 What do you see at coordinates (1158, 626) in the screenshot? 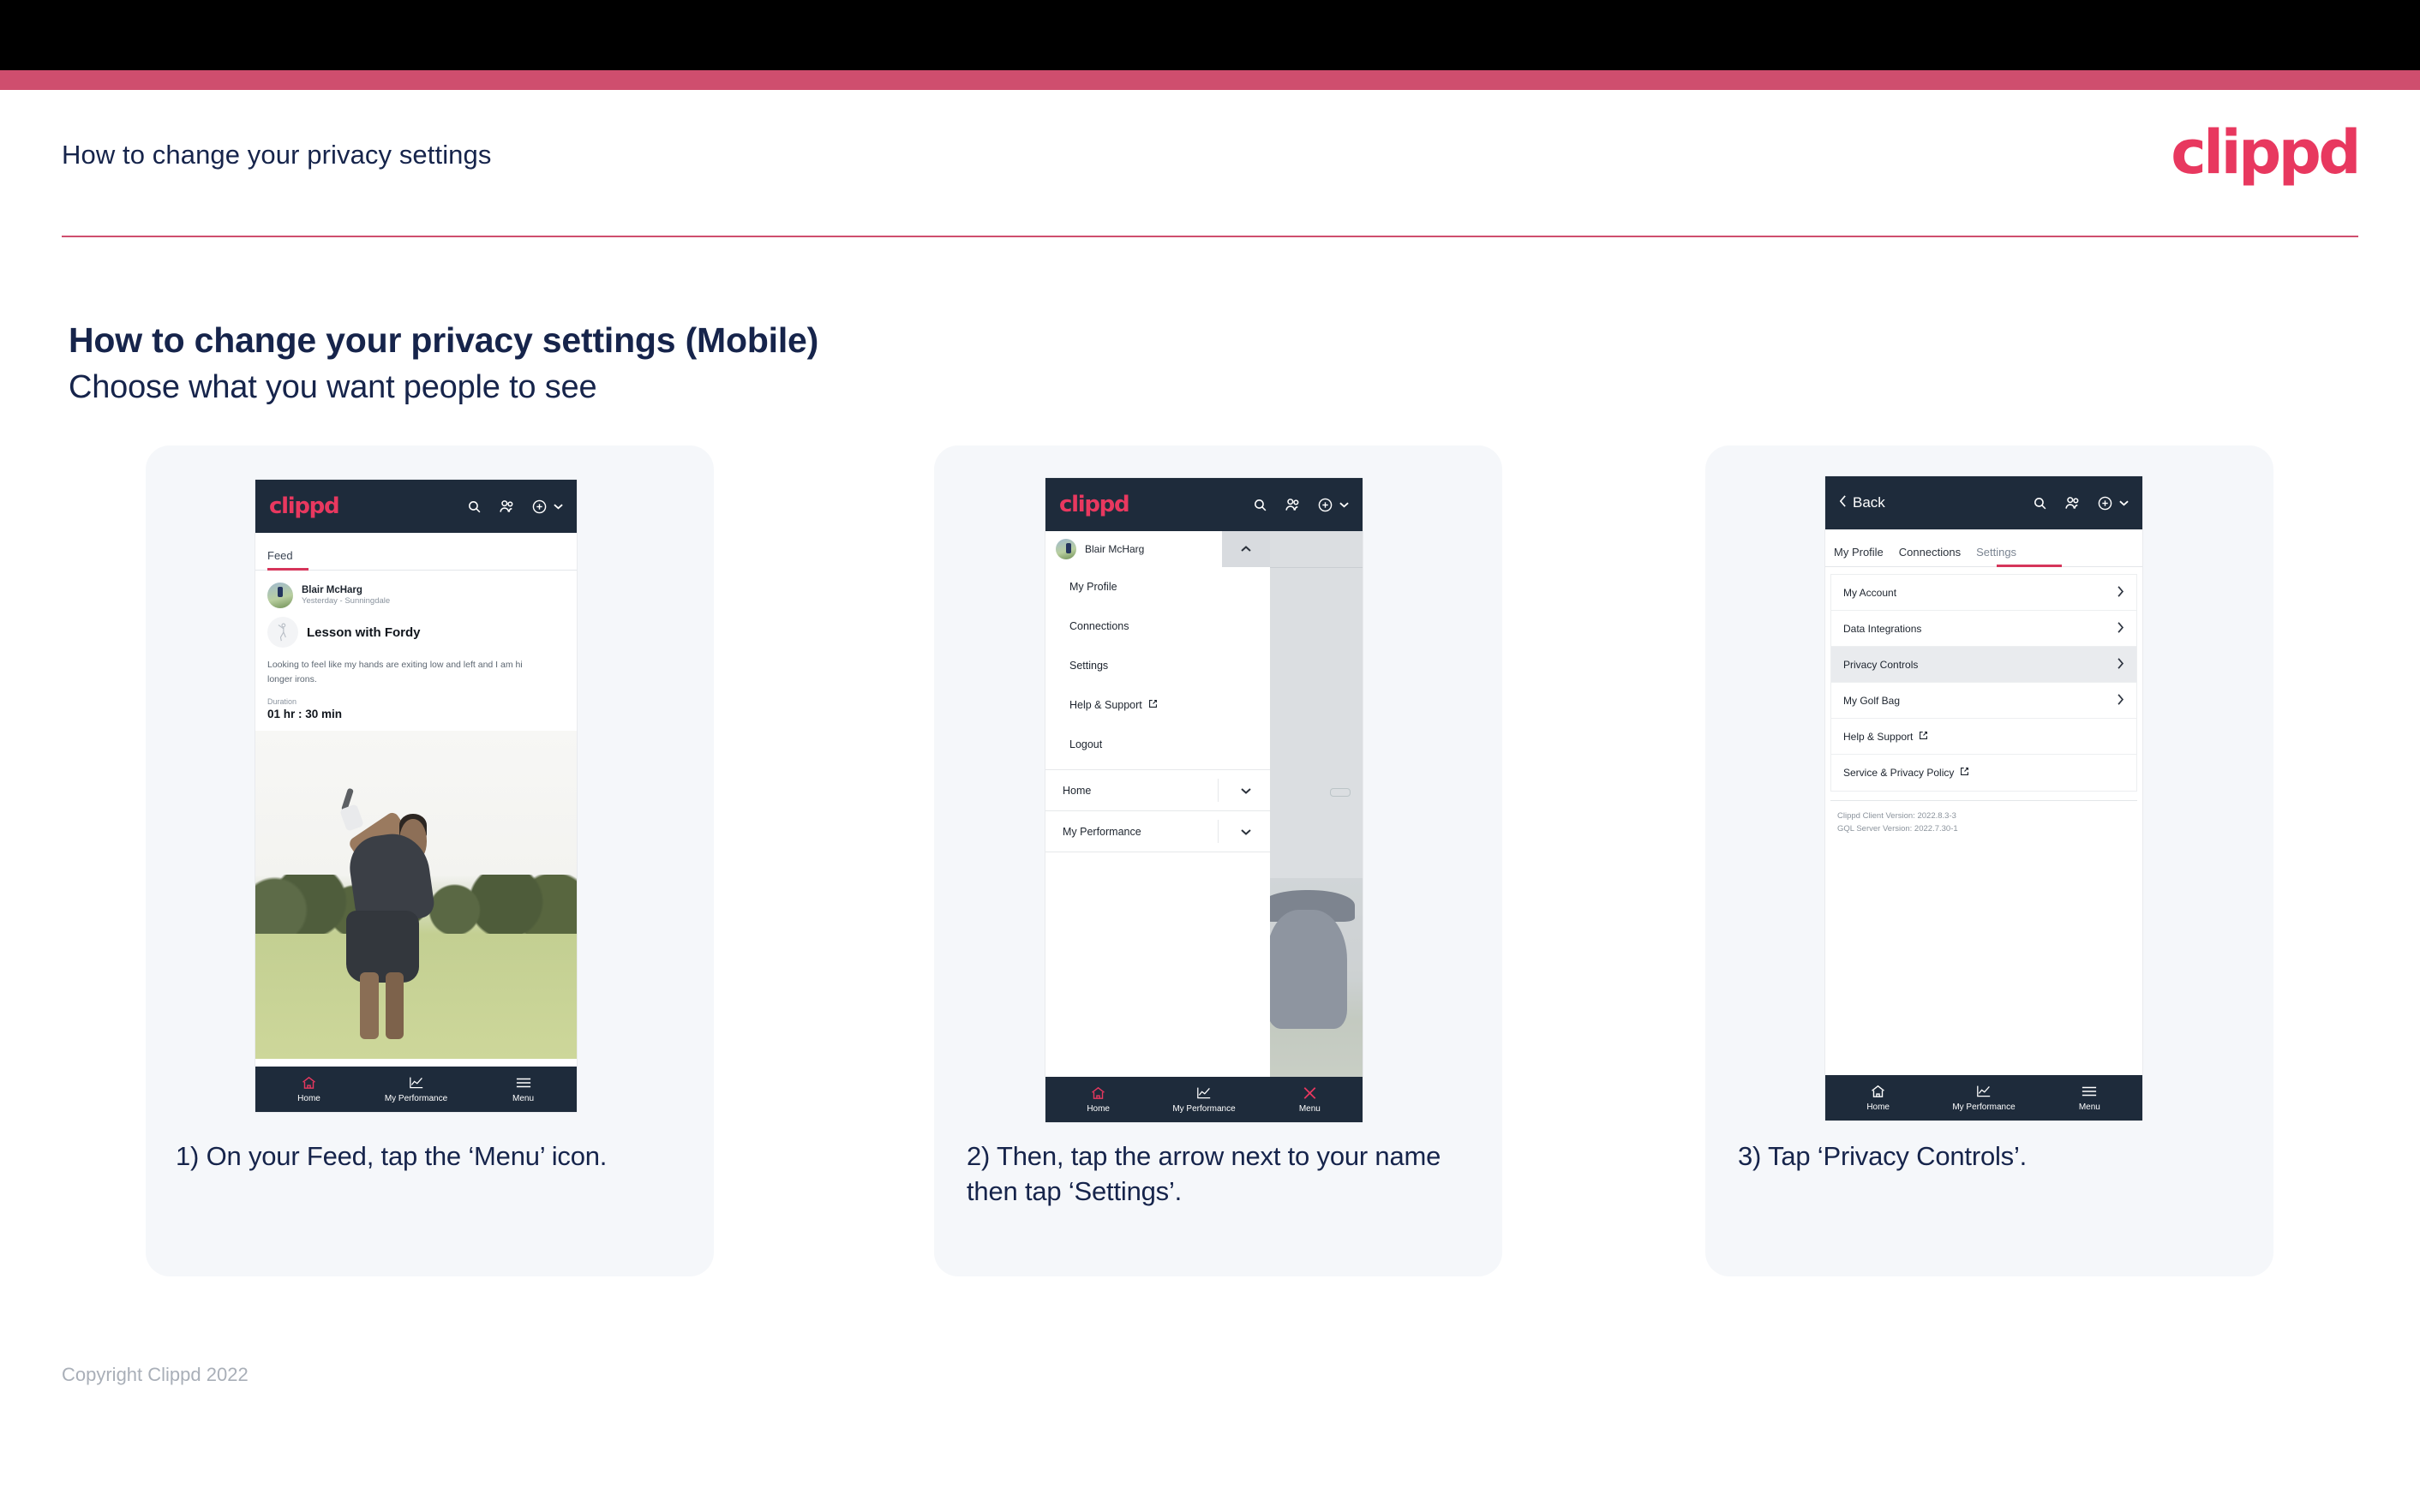
I see `drawer-item-connections: Connections` at bounding box center [1158, 626].